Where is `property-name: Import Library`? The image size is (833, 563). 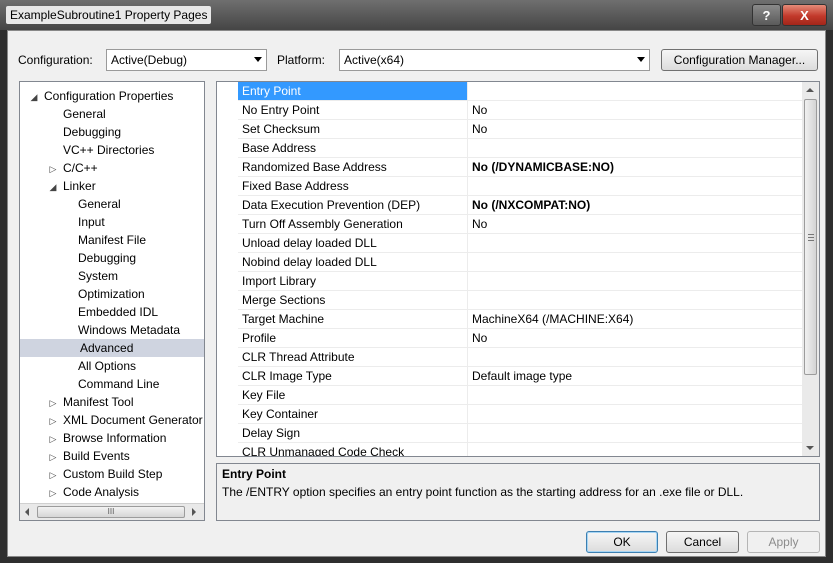 property-name: Import Library is located at coordinates (279, 281).